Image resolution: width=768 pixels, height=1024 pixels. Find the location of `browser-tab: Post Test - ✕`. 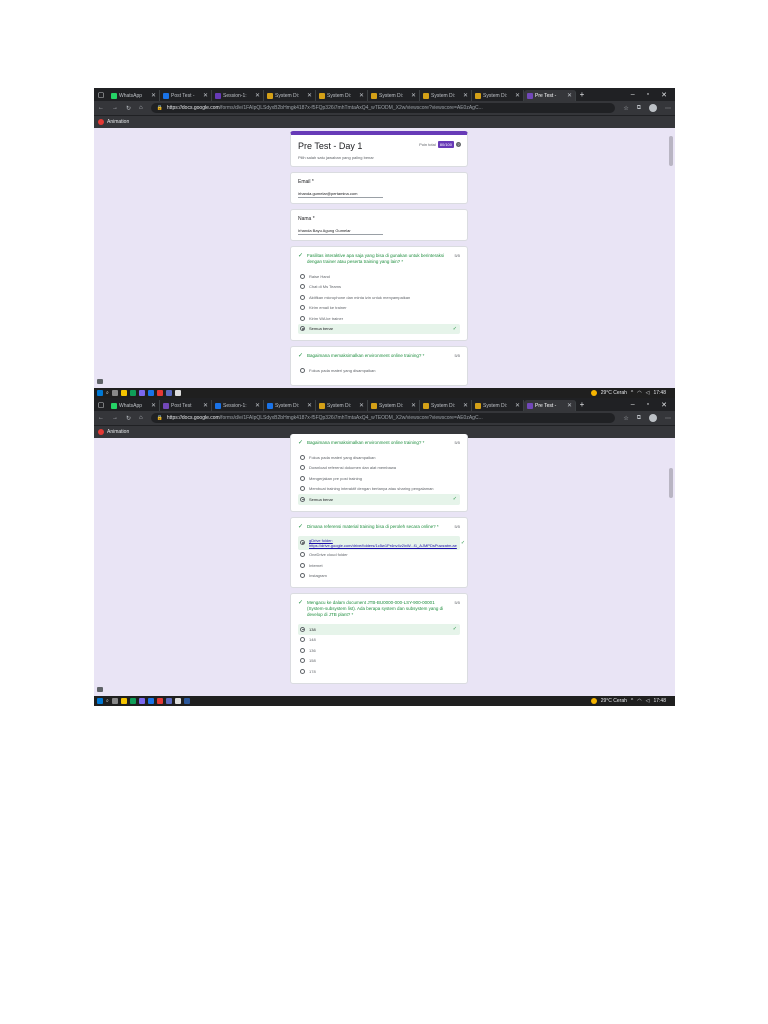

browser-tab: Post Test - ✕ is located at coordinates (186, 95).